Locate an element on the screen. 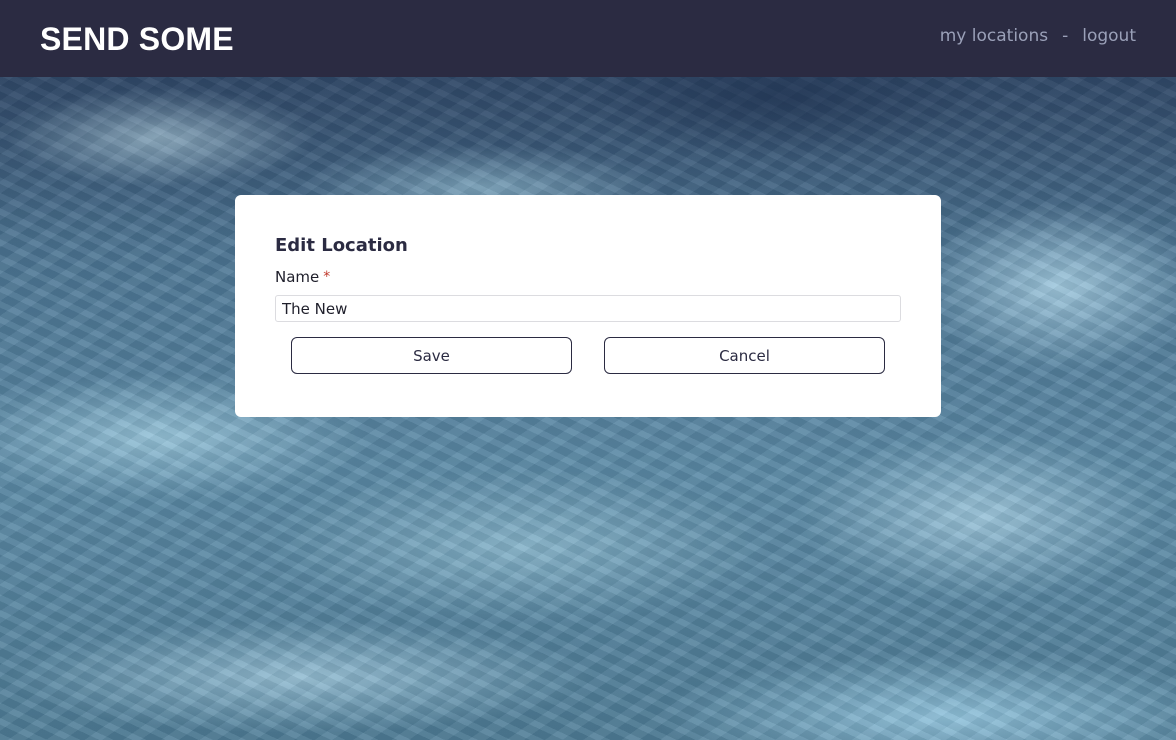  my-locations-link: my locations is located at coordinates (994, 36).